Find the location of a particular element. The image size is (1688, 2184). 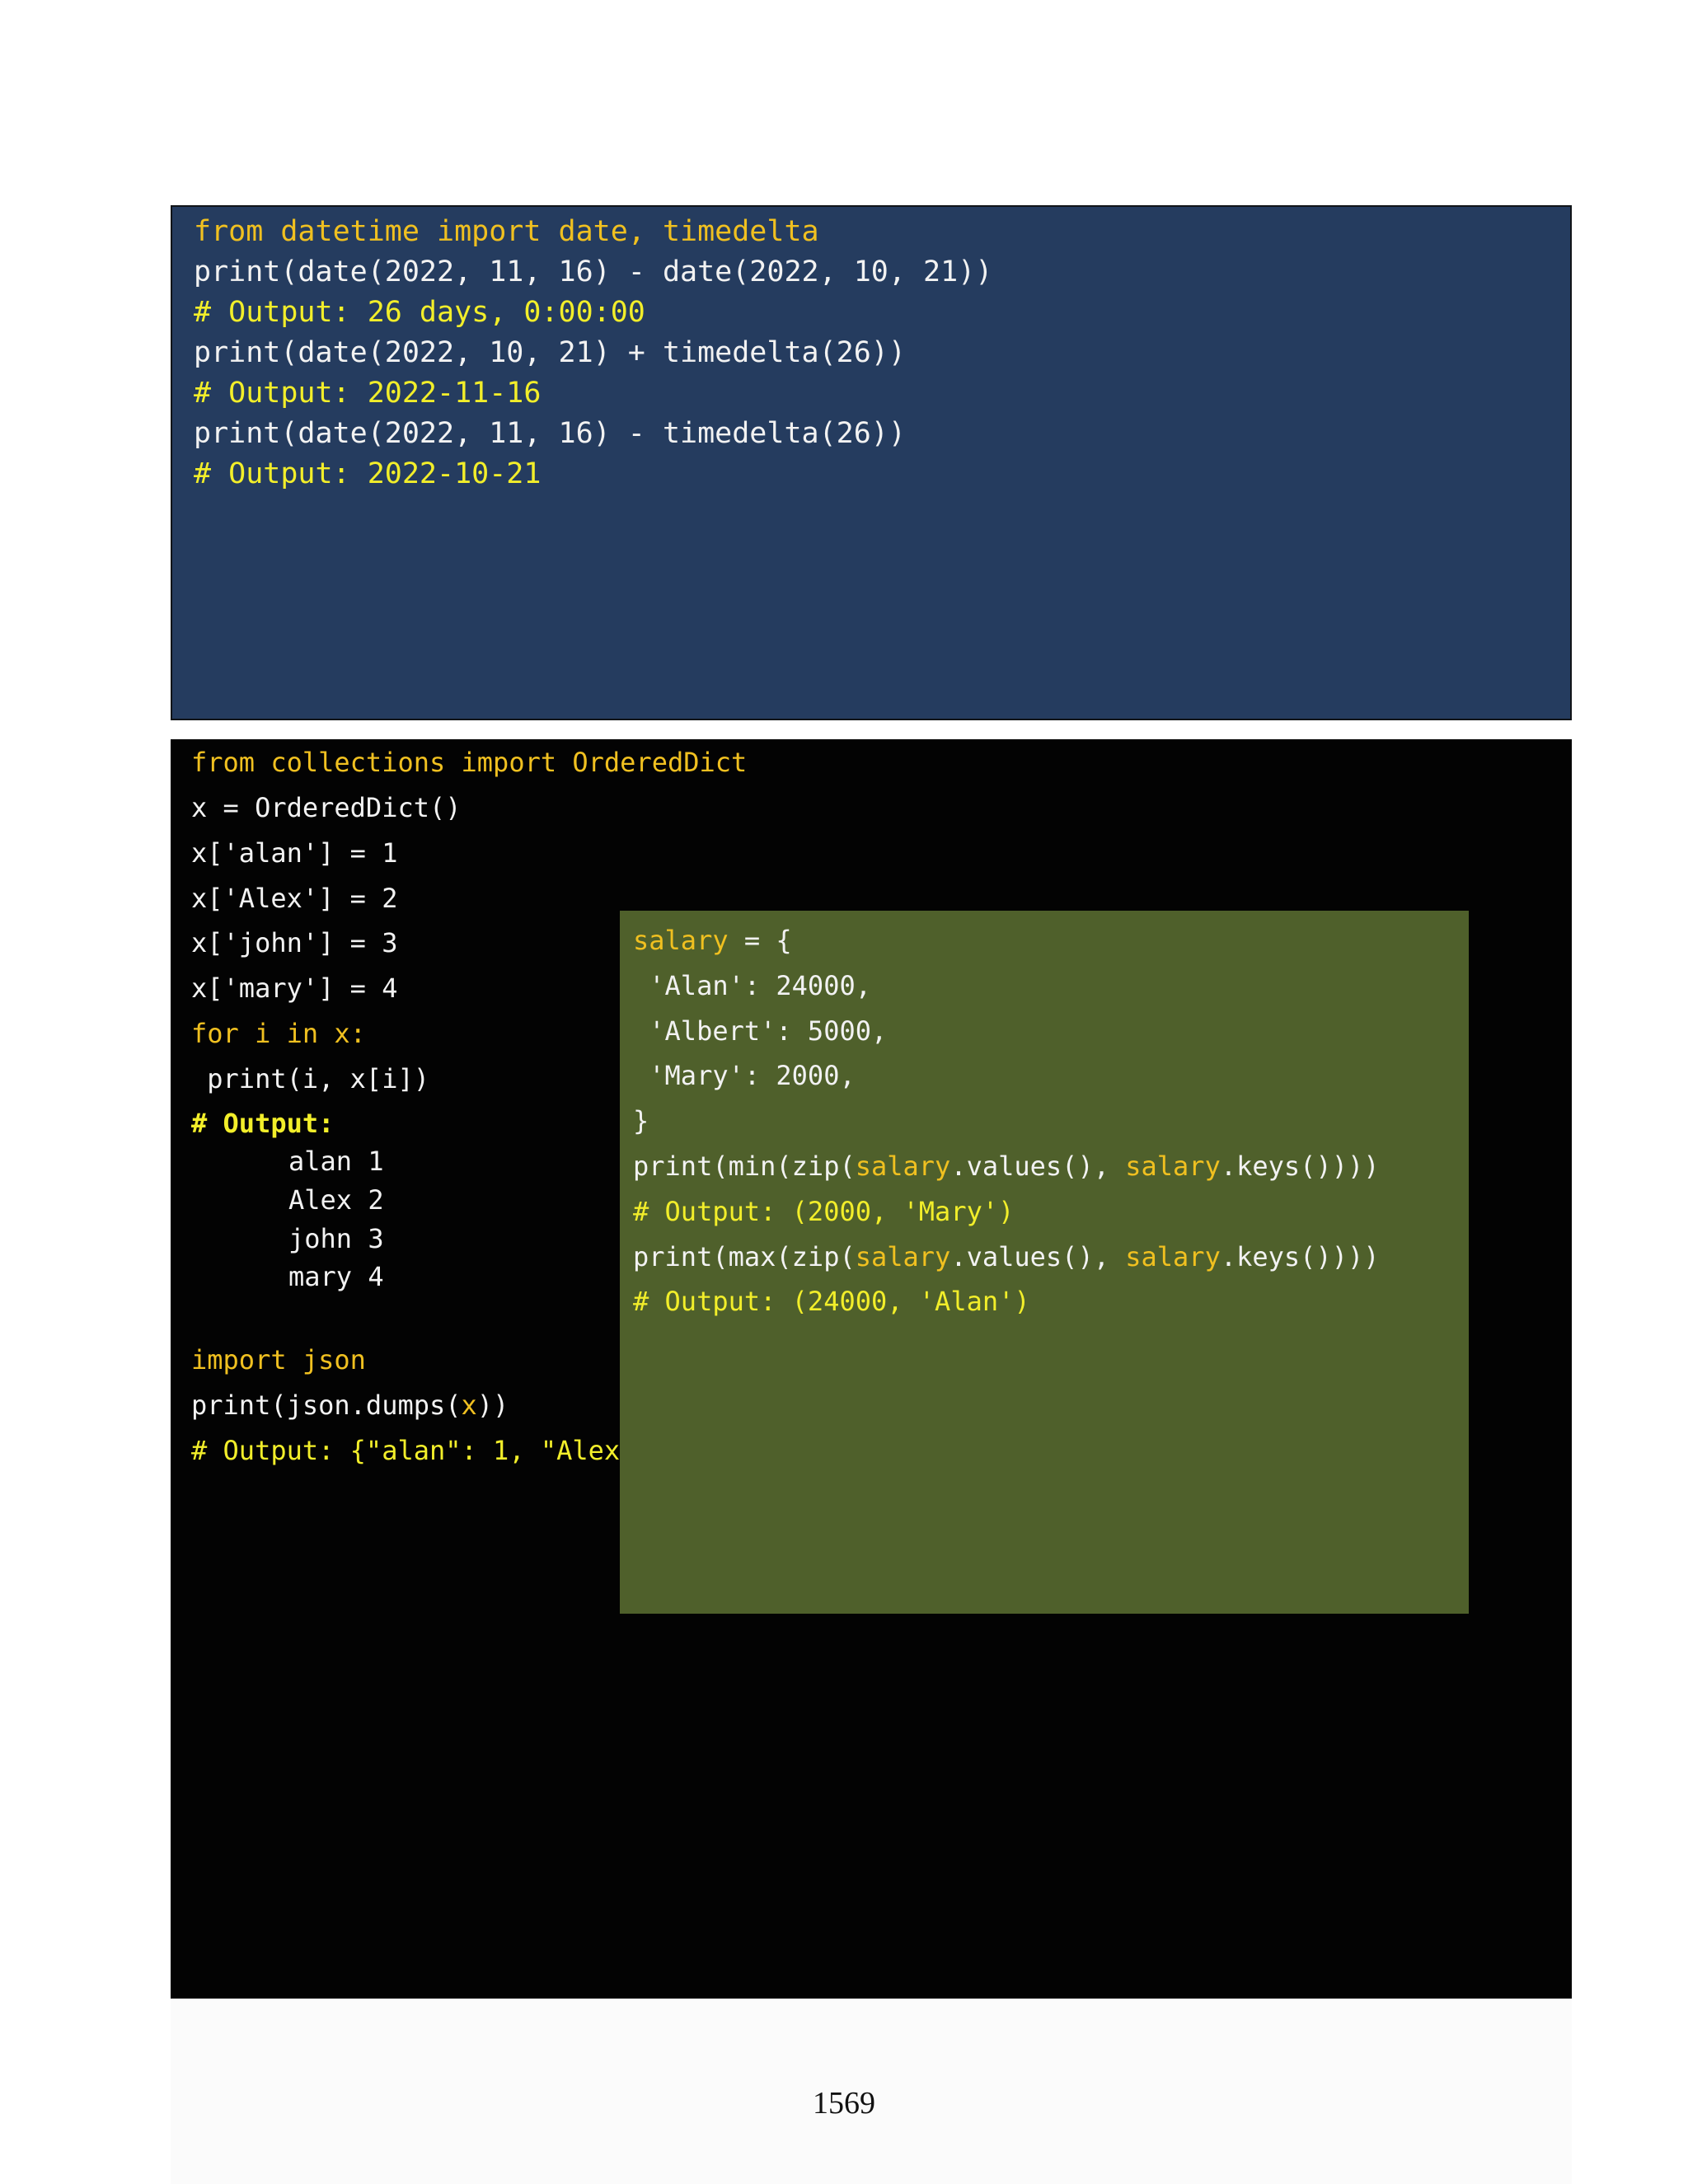

max-zip-output: # Output: (24000, 'Alan') is located at coordinates (831, 1301).